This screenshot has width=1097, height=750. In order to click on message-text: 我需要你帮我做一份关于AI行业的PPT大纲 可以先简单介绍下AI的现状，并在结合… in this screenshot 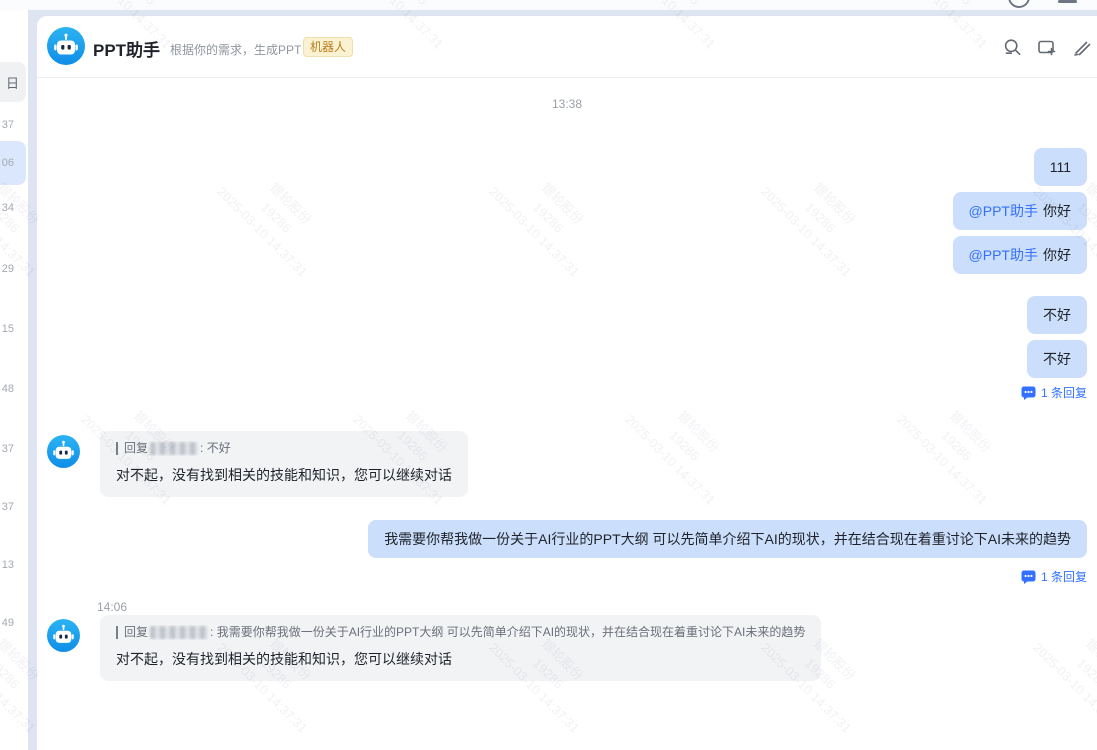, I will do `click(727, 539)`.